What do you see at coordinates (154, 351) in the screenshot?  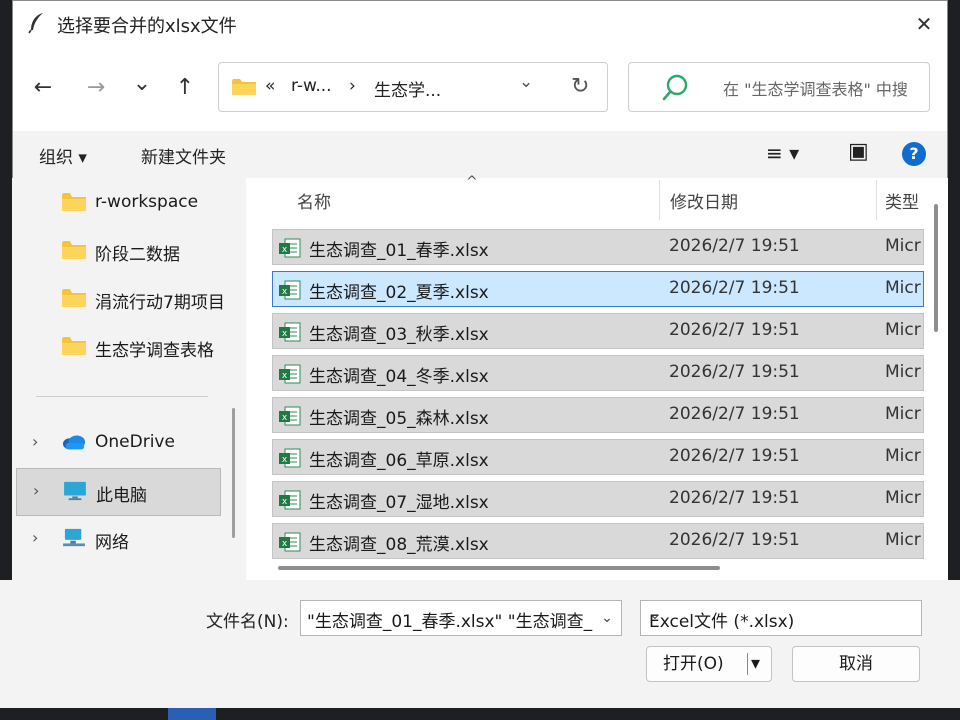 I see `sidebar-item-label: 生态学调查表格` at bounding box center [154, 351].